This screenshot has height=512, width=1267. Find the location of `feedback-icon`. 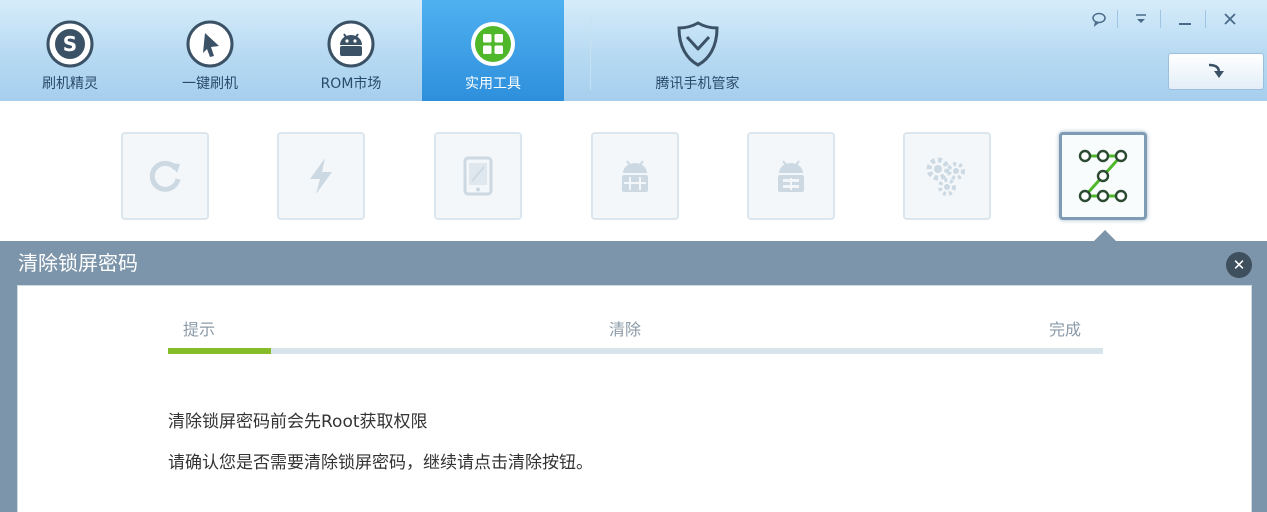

feedback-icon is located at coordinates (1099, 19).